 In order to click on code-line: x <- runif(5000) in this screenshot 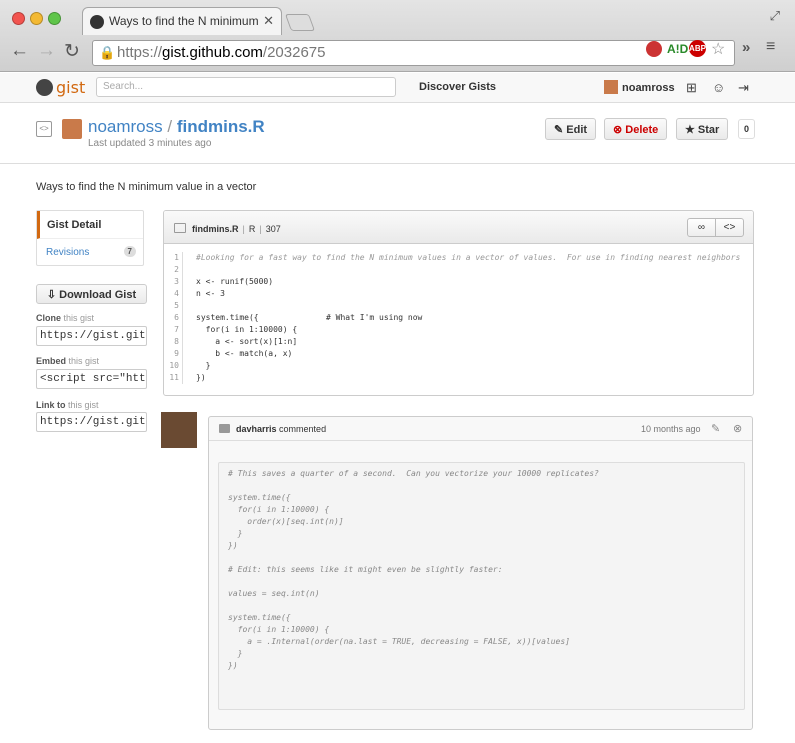, I will do `click(235, 281)`.